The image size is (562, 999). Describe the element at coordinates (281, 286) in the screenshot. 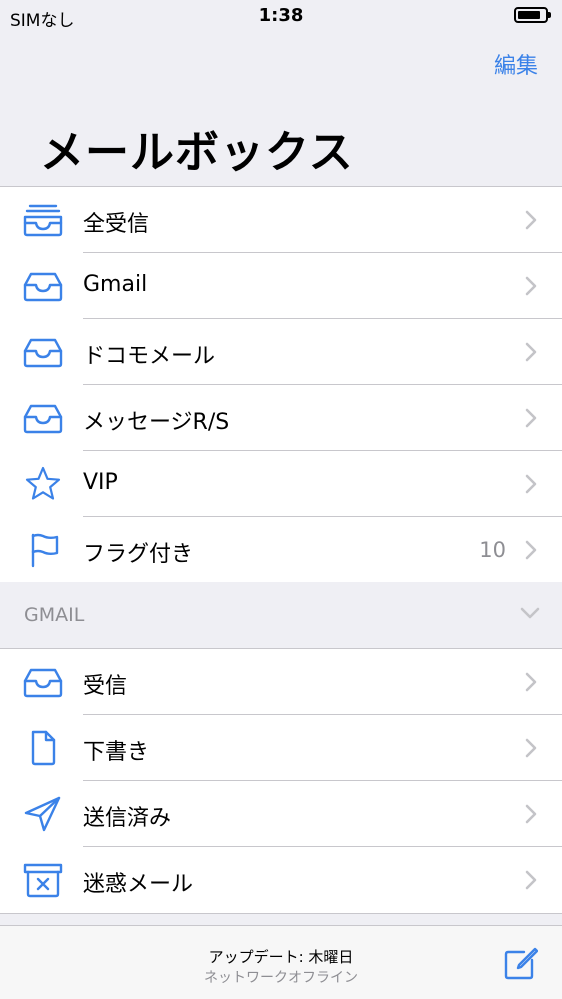

I see `mailbox-row-gmail: Gmail` at that location.